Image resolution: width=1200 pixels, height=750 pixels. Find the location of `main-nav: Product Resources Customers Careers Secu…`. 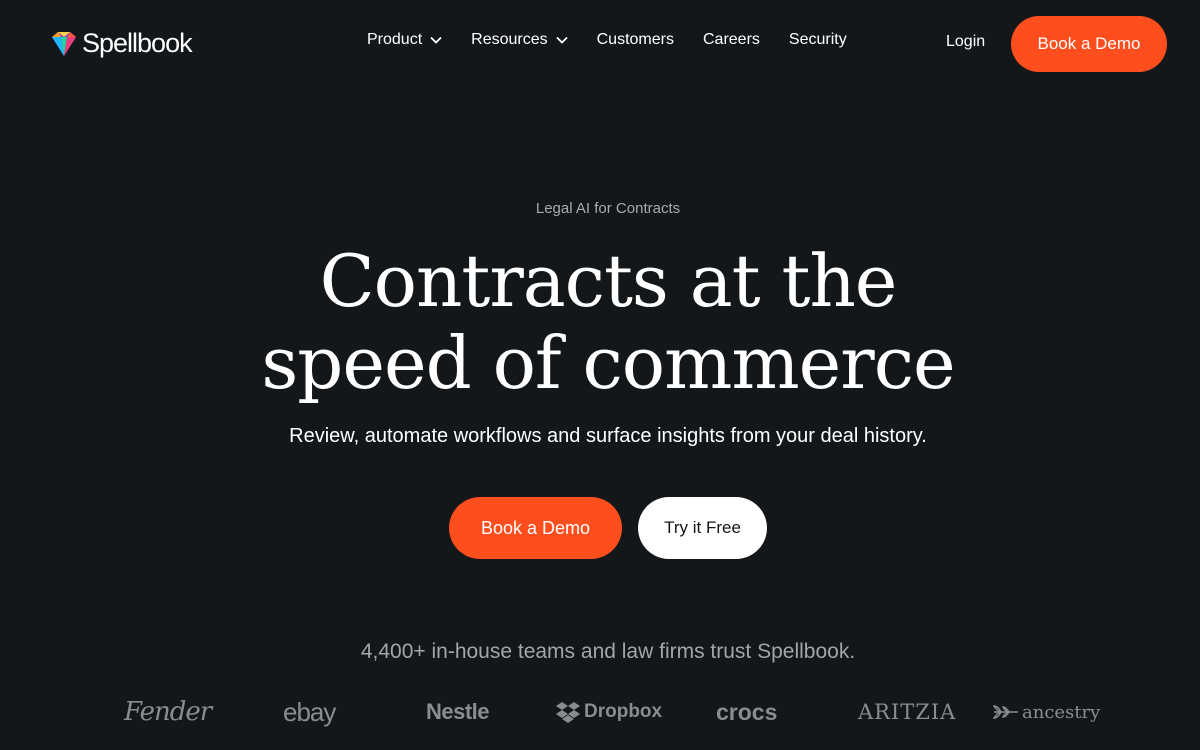

main-nav: Product Resources Customers Careers Secu… is located at coordinates (607, 40).